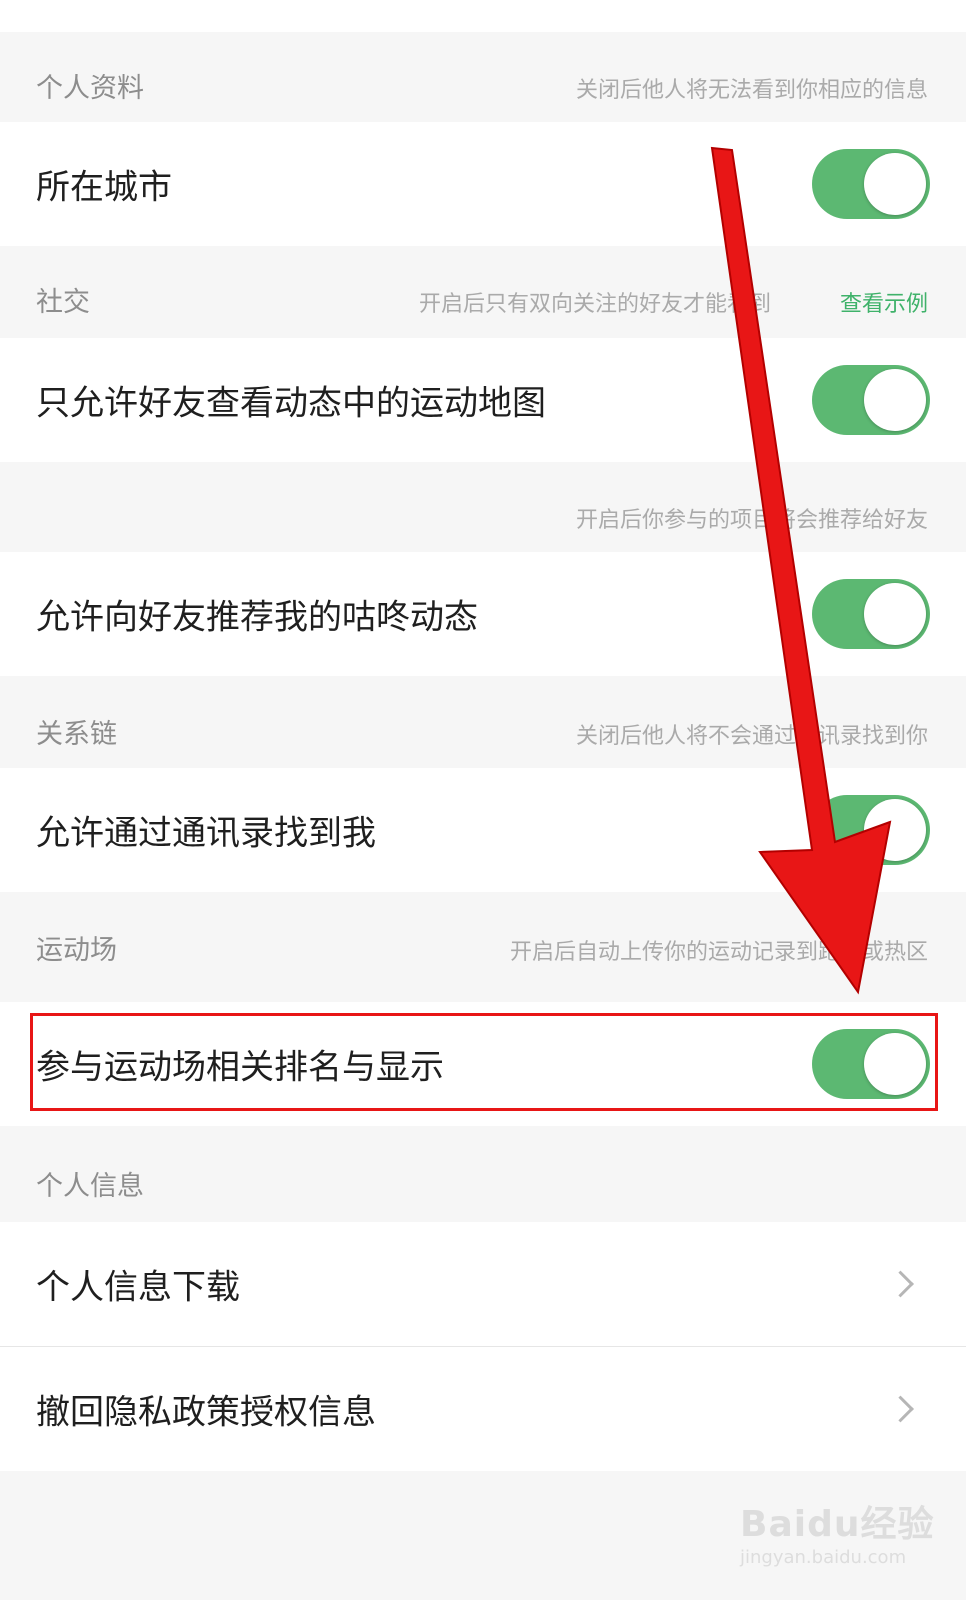 The image size is (966, 1600). I want to click on row-label-revoke: 撤回隐私政策授权信息, so click(206, 1412).